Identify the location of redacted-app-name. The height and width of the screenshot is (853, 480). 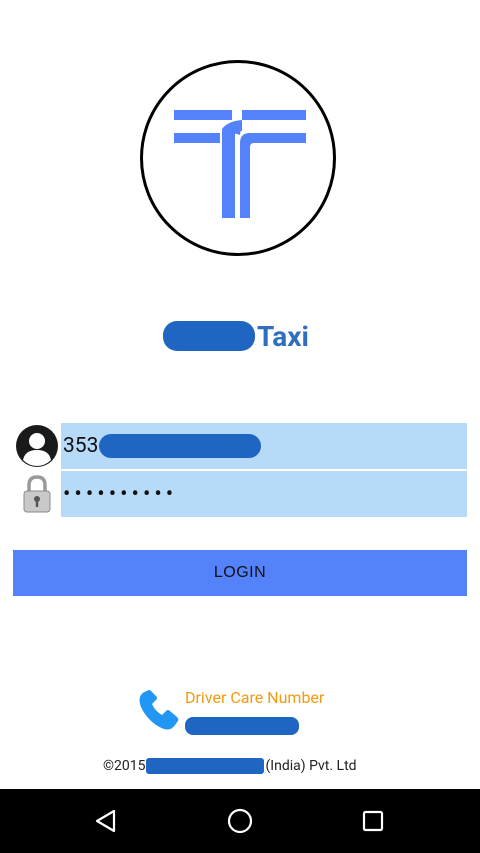
(209, 336).